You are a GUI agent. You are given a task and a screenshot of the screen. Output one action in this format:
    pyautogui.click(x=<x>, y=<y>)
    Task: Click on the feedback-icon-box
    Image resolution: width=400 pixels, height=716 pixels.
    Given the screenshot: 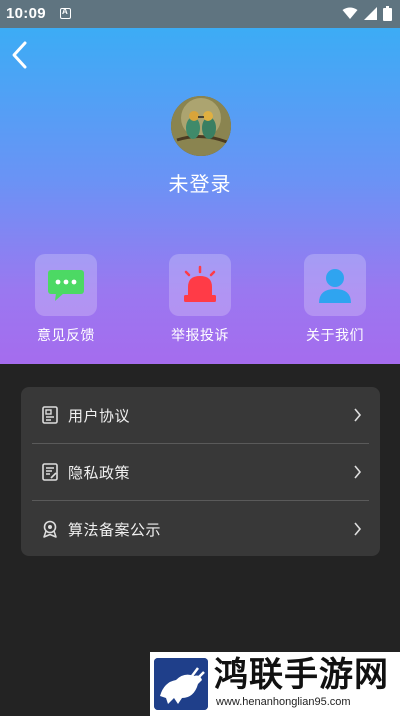 What is the action you would take?
    pyautogui.click(x=66, y=285)
    